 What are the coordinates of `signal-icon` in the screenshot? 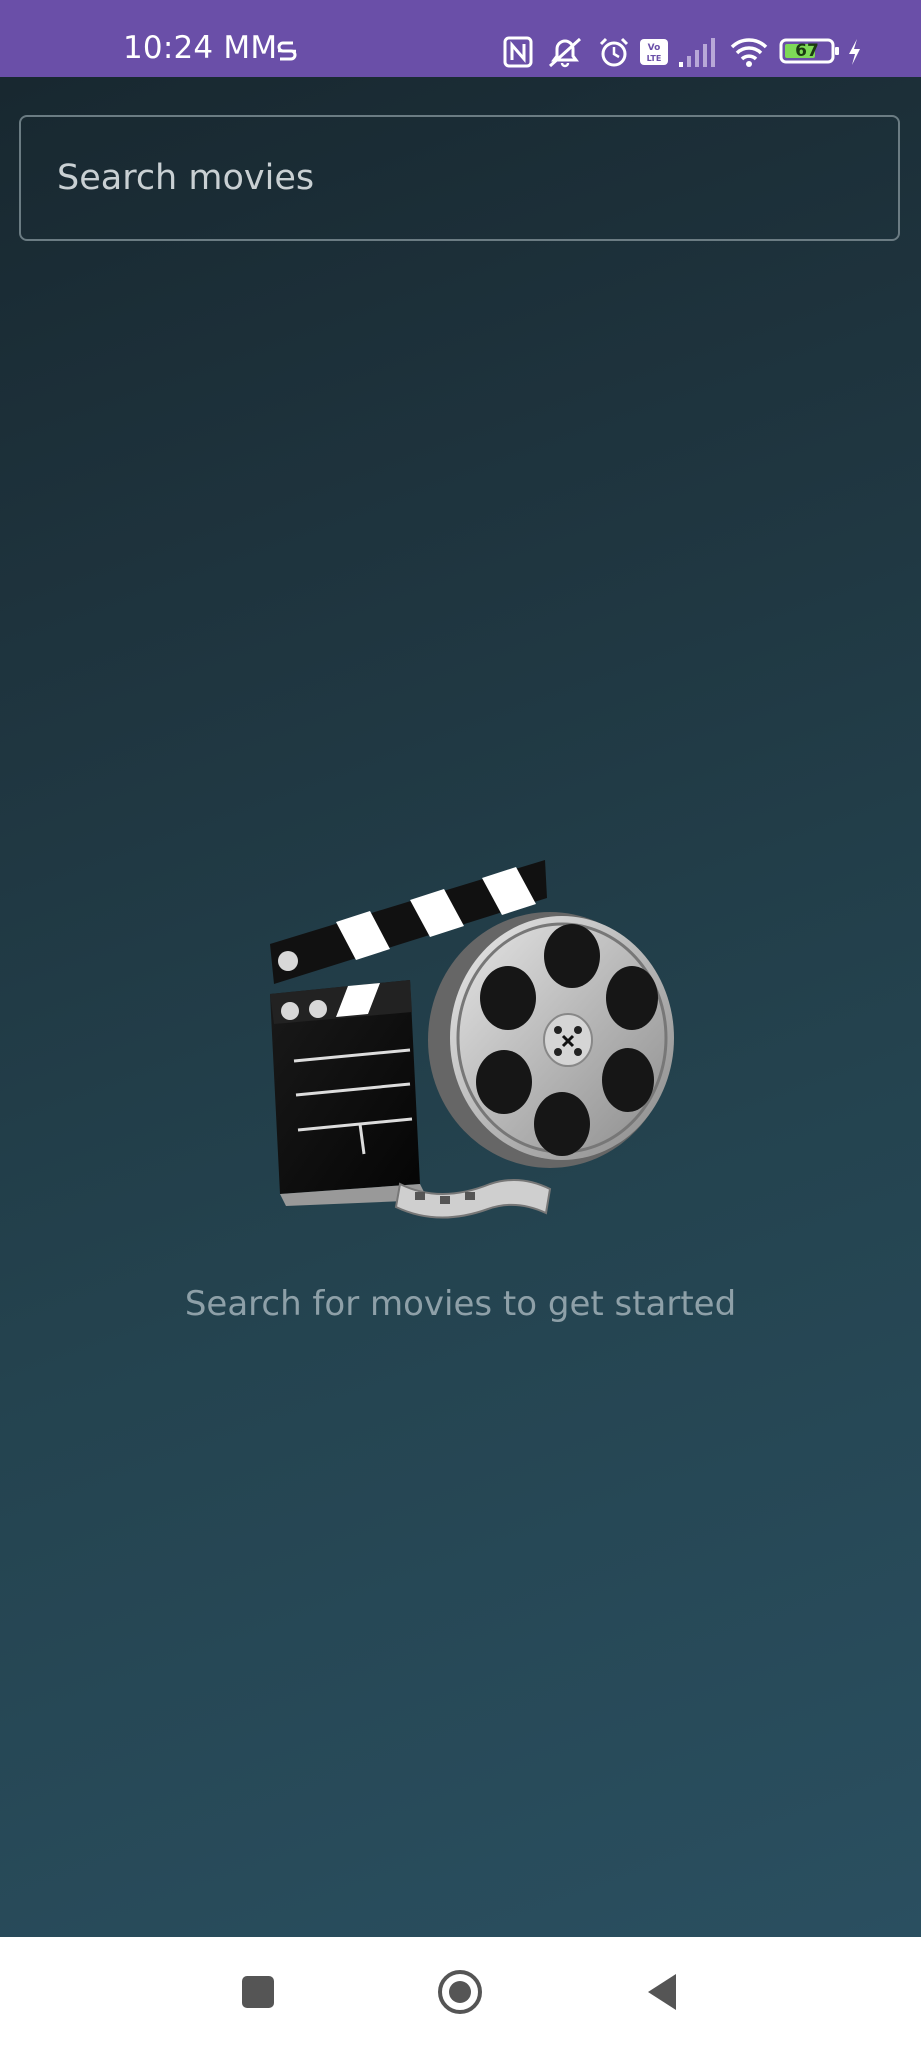 It's located at (697, 52).